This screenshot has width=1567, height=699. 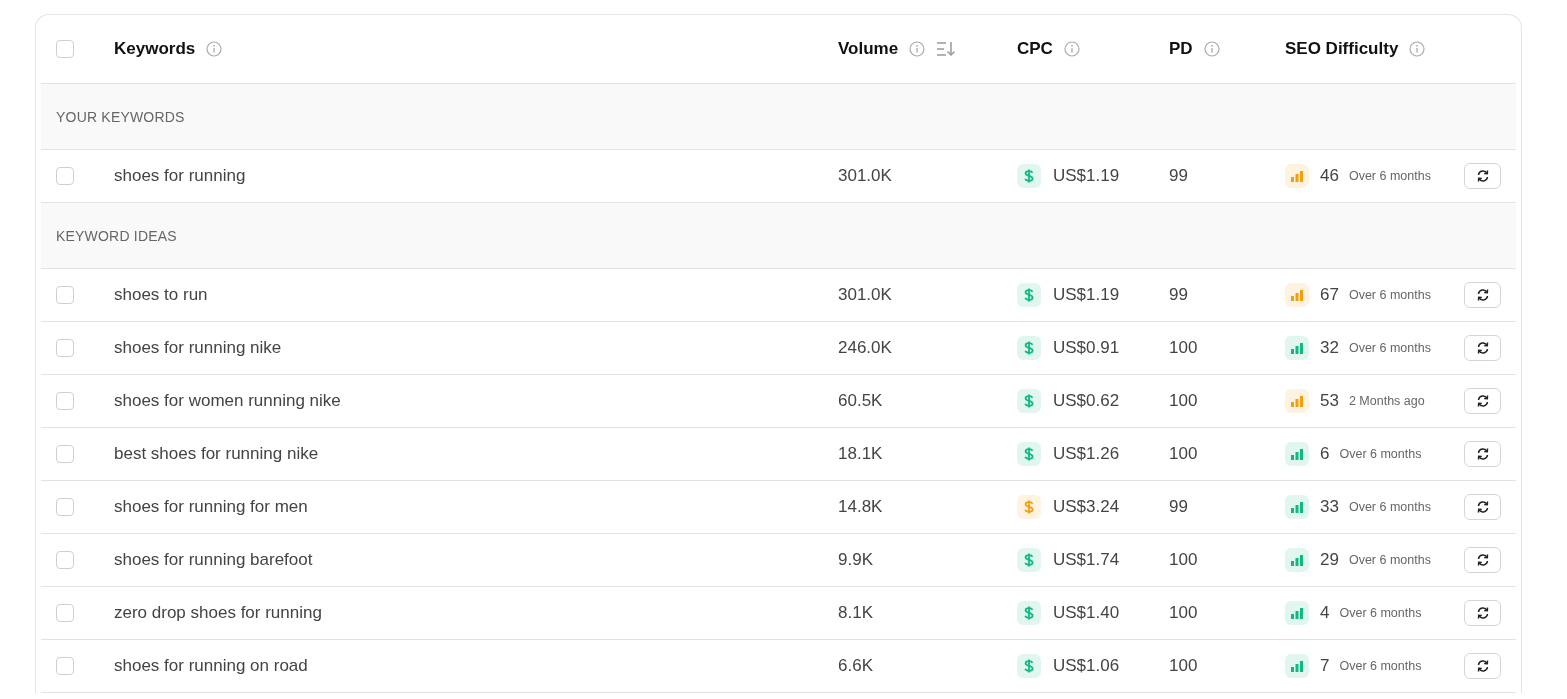 What do you see at coordinates (1329, 348) in the screenshot?
I see `difficulty-score: 32` at bounding box center [1329, 348].